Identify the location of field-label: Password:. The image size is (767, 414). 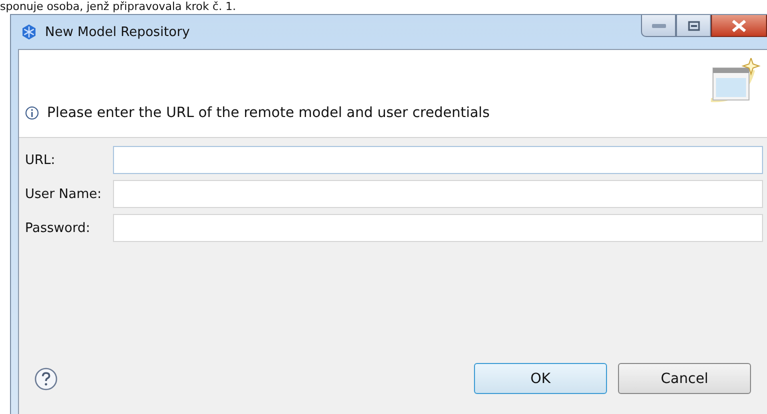
(58, 228).